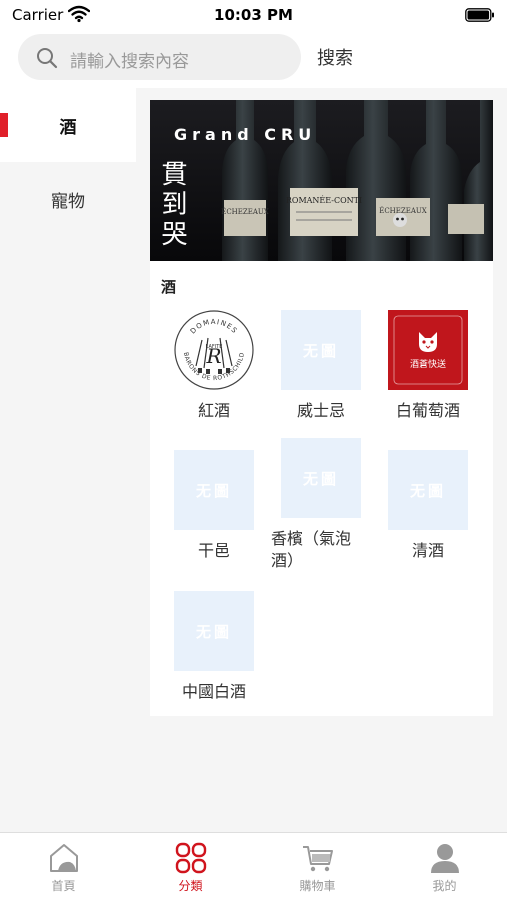 This screenshot has width=507, height=901. I want to click on banner-headline: Grand CRU, so click(245, 134).